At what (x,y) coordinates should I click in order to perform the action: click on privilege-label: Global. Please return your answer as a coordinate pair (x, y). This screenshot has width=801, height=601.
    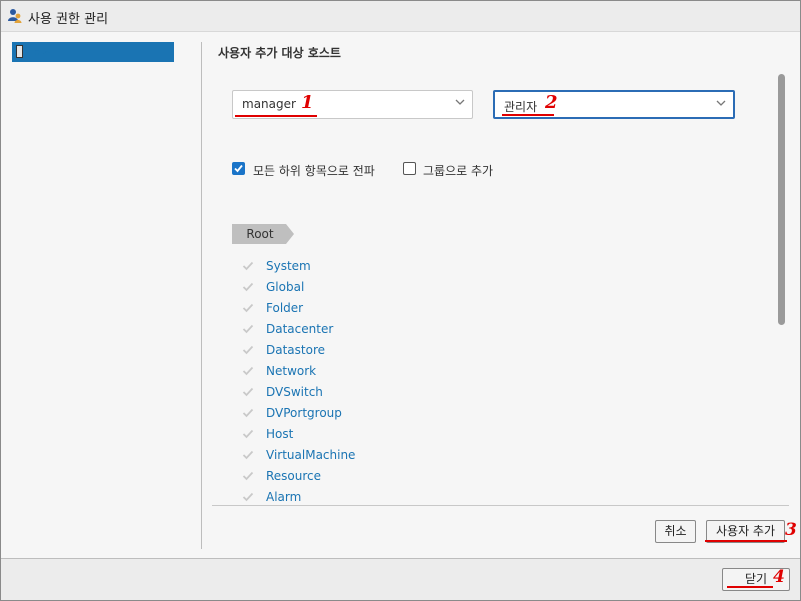
    Looking at the image, I should click on (285, 287).